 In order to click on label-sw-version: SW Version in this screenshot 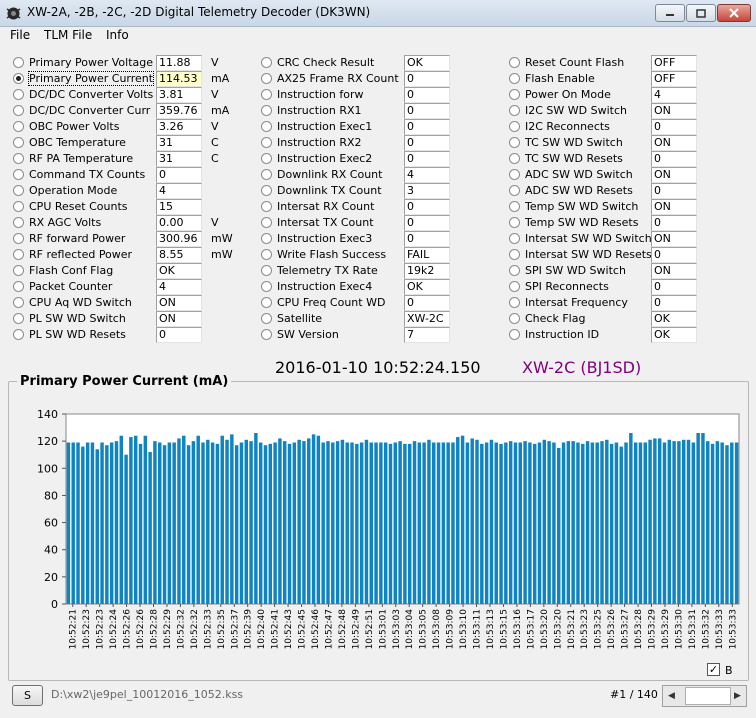, I will do `click(308, 334)`.